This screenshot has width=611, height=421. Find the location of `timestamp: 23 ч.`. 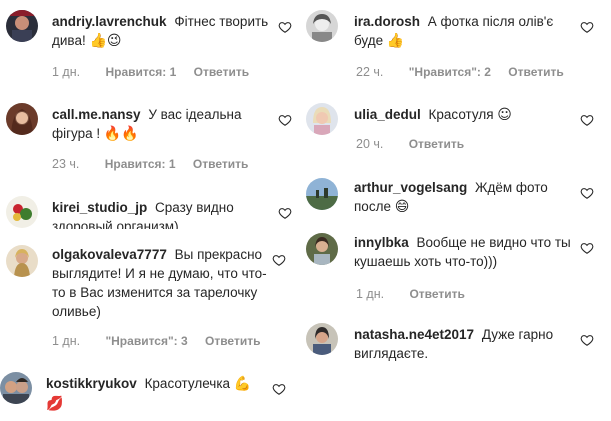

timestamp: 23 ч. is located at coordinates (65, 164).